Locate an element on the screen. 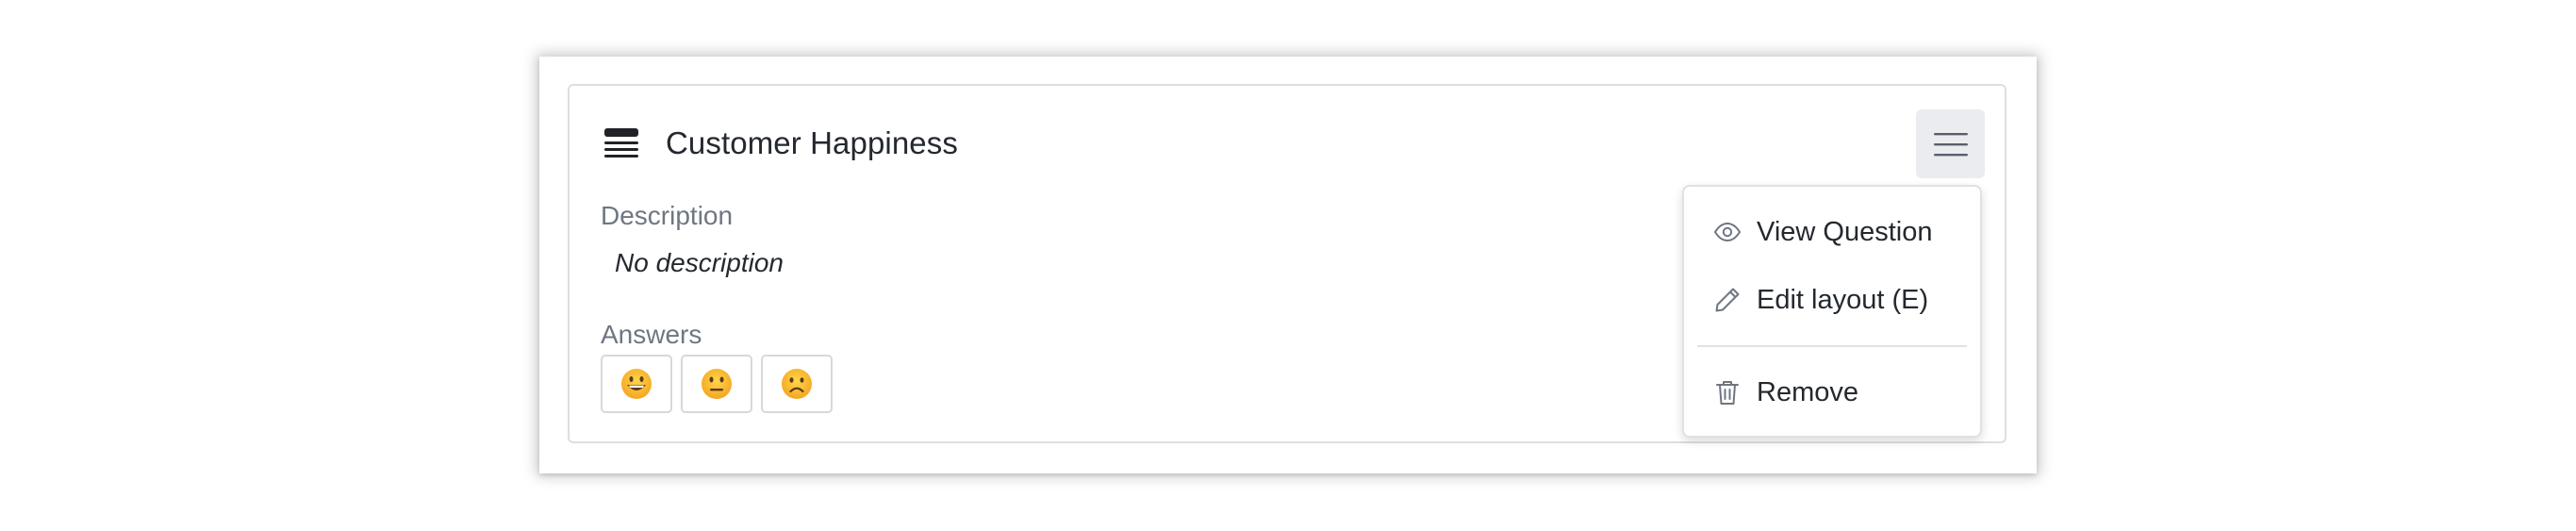 The image size is (2576, 531). answer-options is located at coordinates (717, 384).